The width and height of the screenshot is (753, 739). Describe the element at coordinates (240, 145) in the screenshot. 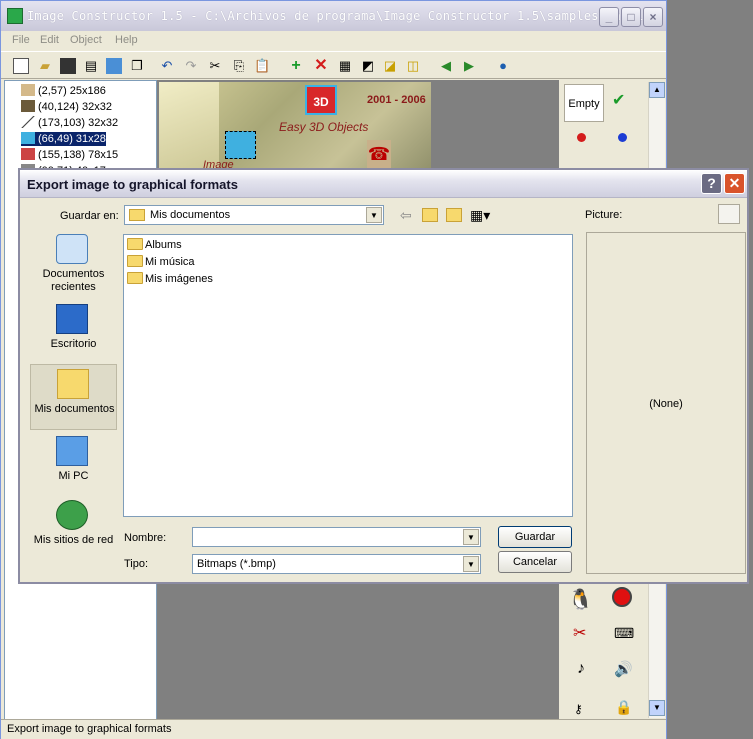

I see `selected-object` at that location.